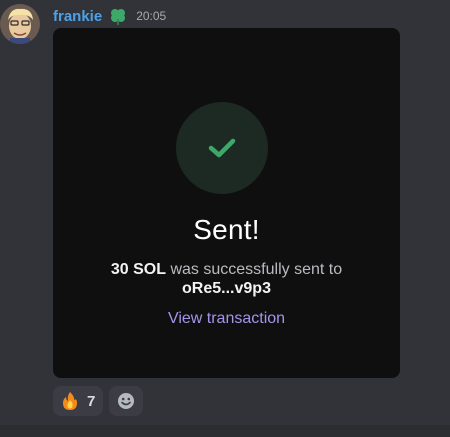 The width and height of the screenshot is (450, 437). What do you see at coordinates (118, 16) in the screenshot?
I see `clover-icon` at bounding box center [118, 16].